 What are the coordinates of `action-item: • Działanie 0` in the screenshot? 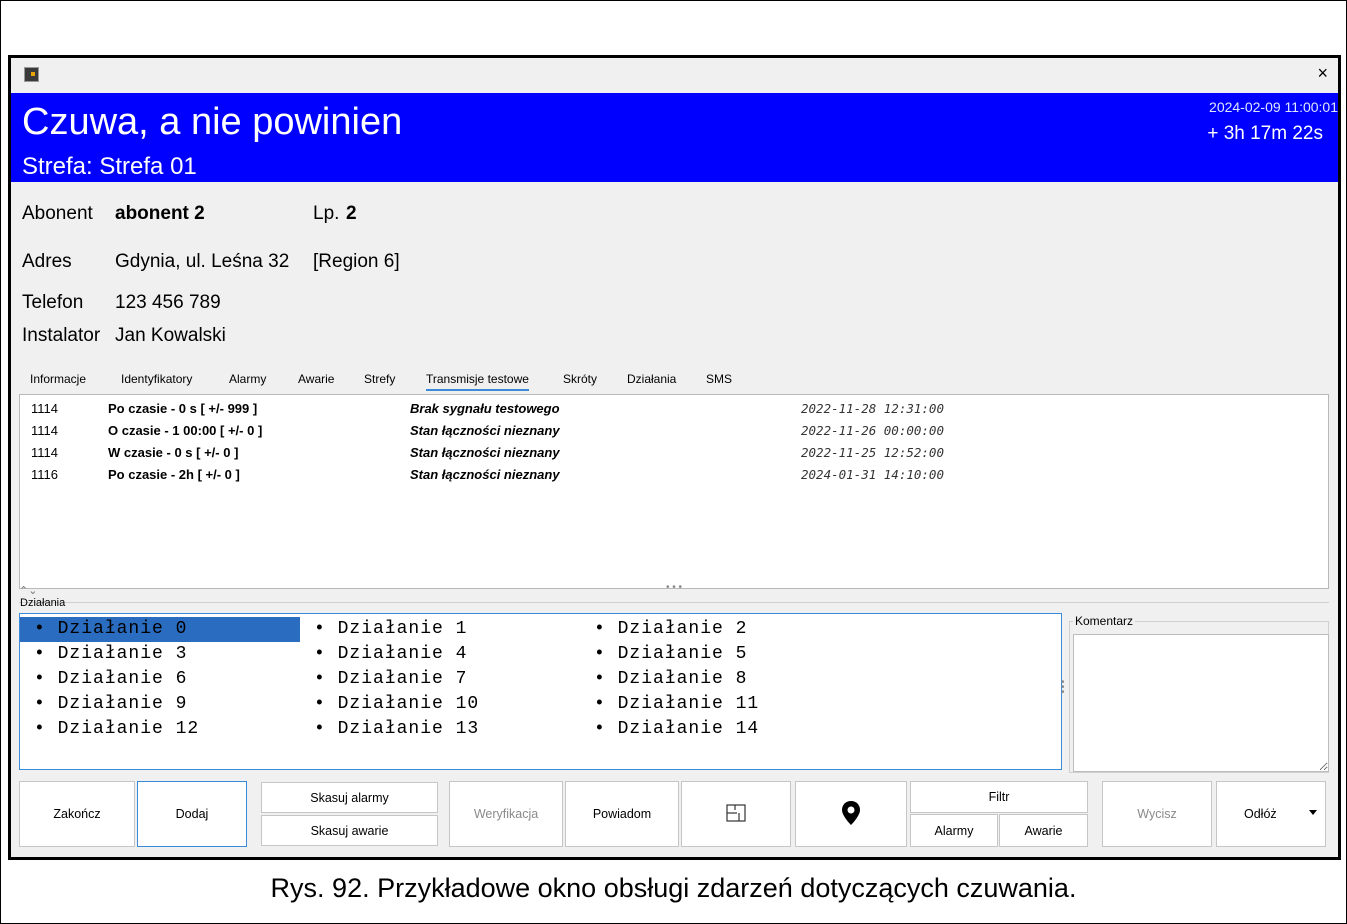 It's located at (160, 629).